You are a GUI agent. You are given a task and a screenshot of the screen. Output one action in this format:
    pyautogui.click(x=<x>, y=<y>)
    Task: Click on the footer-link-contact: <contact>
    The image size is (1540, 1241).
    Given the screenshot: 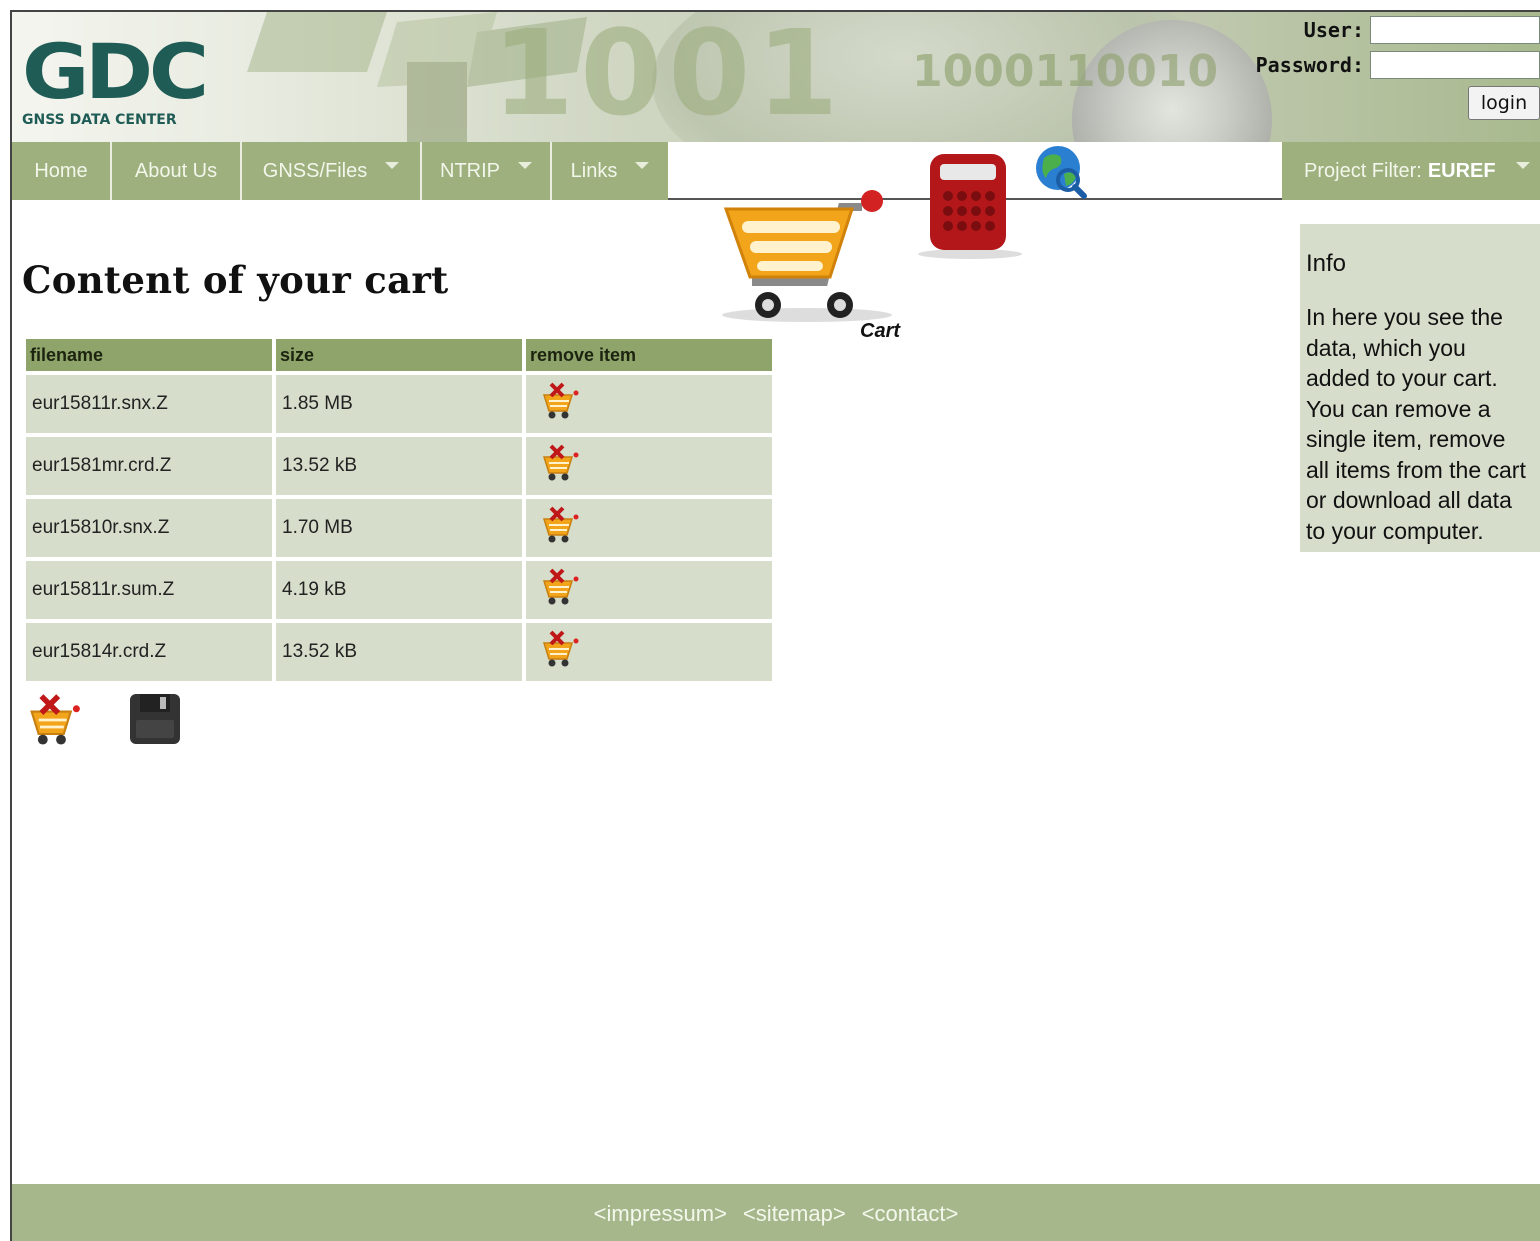 What is the action you would take?
    pyautogui.click(x=910, y=1214)
    